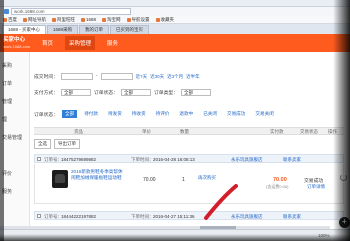 The image size is (350, 241). What do you see at coordinates (70, 114) in the screenshot?
I see `tab-all: 全部` at bounding box center [70, 114].